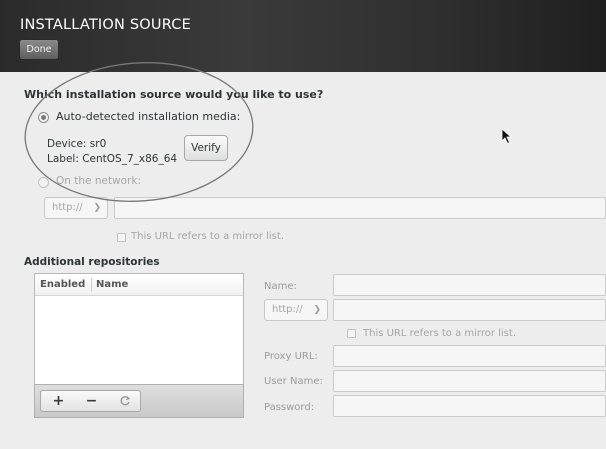  Describe the element at coordinates (112, 284) in the screenshot. I see `column-name: Name` at that location.